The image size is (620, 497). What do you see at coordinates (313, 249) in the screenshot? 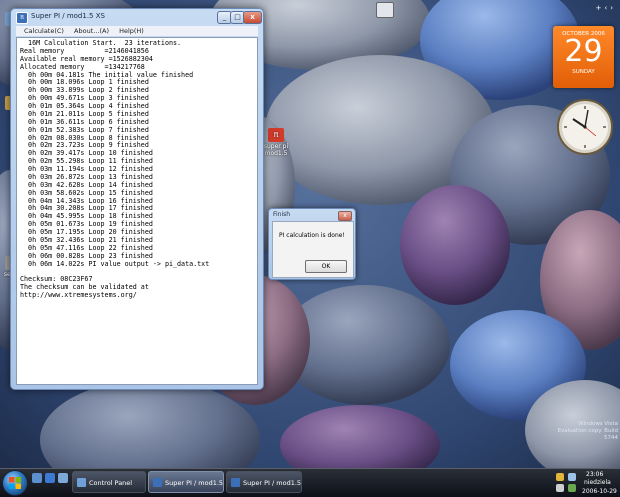
I see `dialog-body: PI calculation is done! OK` at bounding box center [313, 249].